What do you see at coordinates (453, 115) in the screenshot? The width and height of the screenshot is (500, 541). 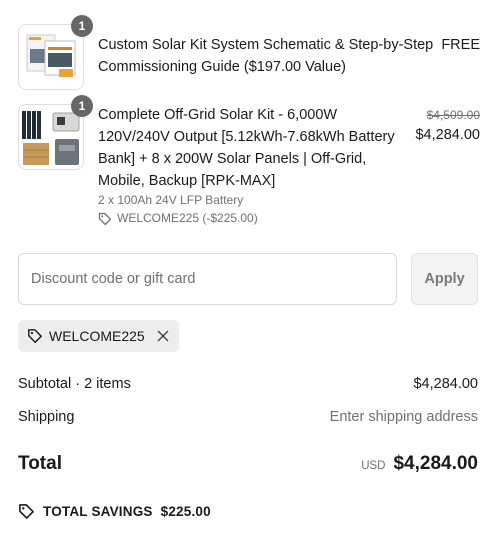 I see `compare-at-price: $4,509.00` at bounding box center [453, 115].